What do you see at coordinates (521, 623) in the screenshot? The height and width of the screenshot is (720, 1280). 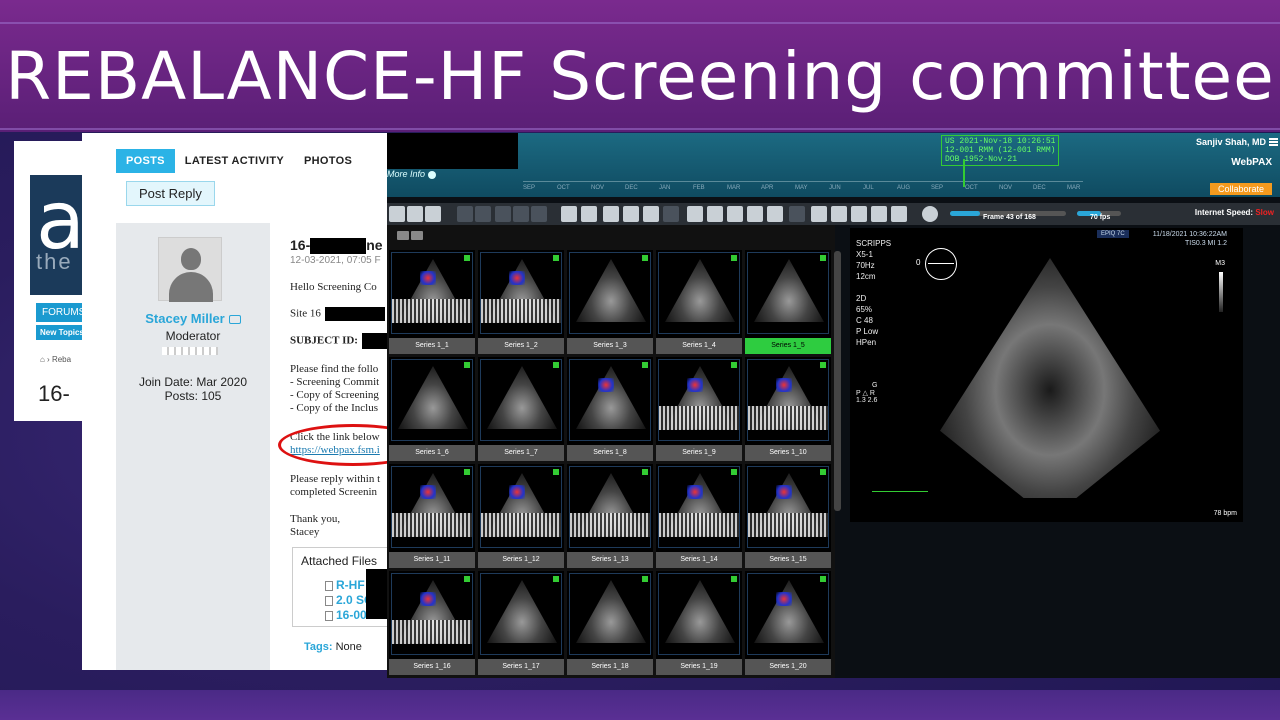 I see `series-thumbnail: Series 1_17` at bounding box center [521, 623].